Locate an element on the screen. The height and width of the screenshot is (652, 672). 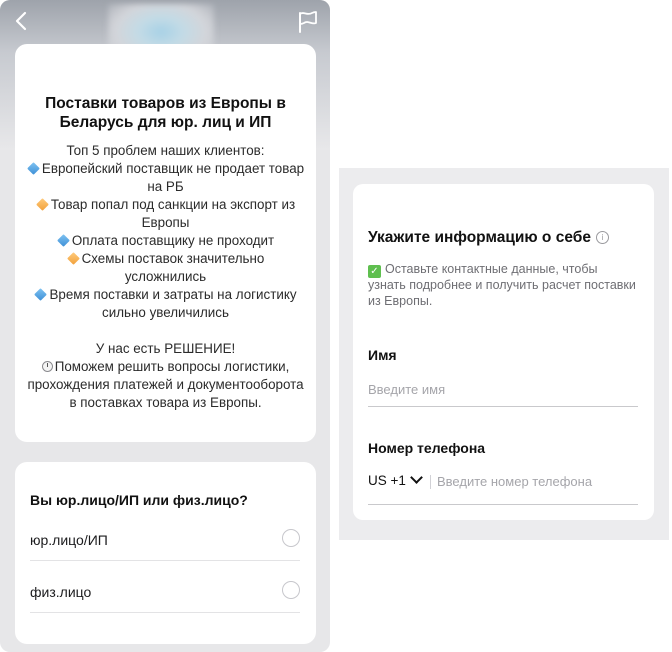
flag-icon is located at coordinates (308, 22).